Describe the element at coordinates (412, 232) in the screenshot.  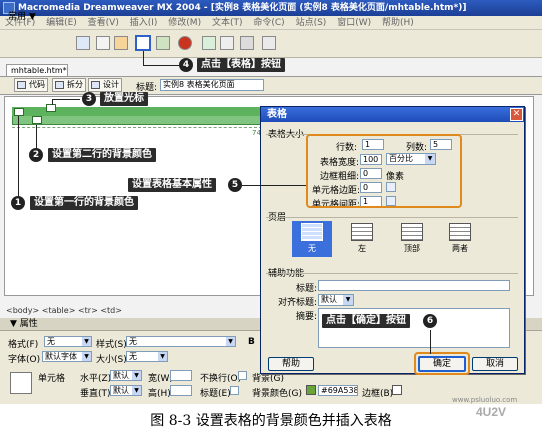
I see `header-top-icon` at that location.